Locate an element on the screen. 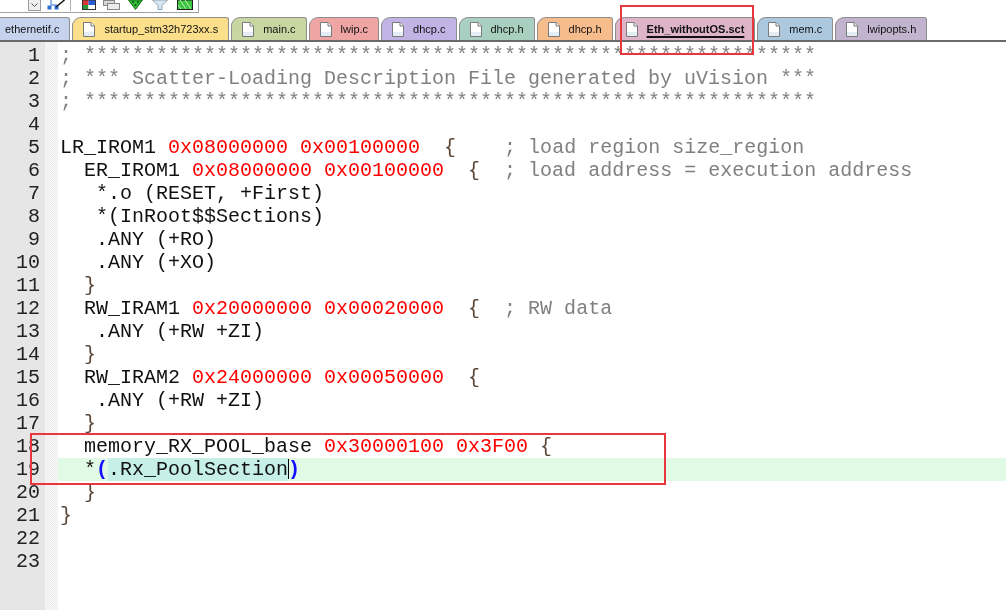 Image resolution: width=1006 pixels, height=610 pixels. code-line: RW_IRAM2 0x24000000 0x00050000 { is located at coordinates (282, 377).